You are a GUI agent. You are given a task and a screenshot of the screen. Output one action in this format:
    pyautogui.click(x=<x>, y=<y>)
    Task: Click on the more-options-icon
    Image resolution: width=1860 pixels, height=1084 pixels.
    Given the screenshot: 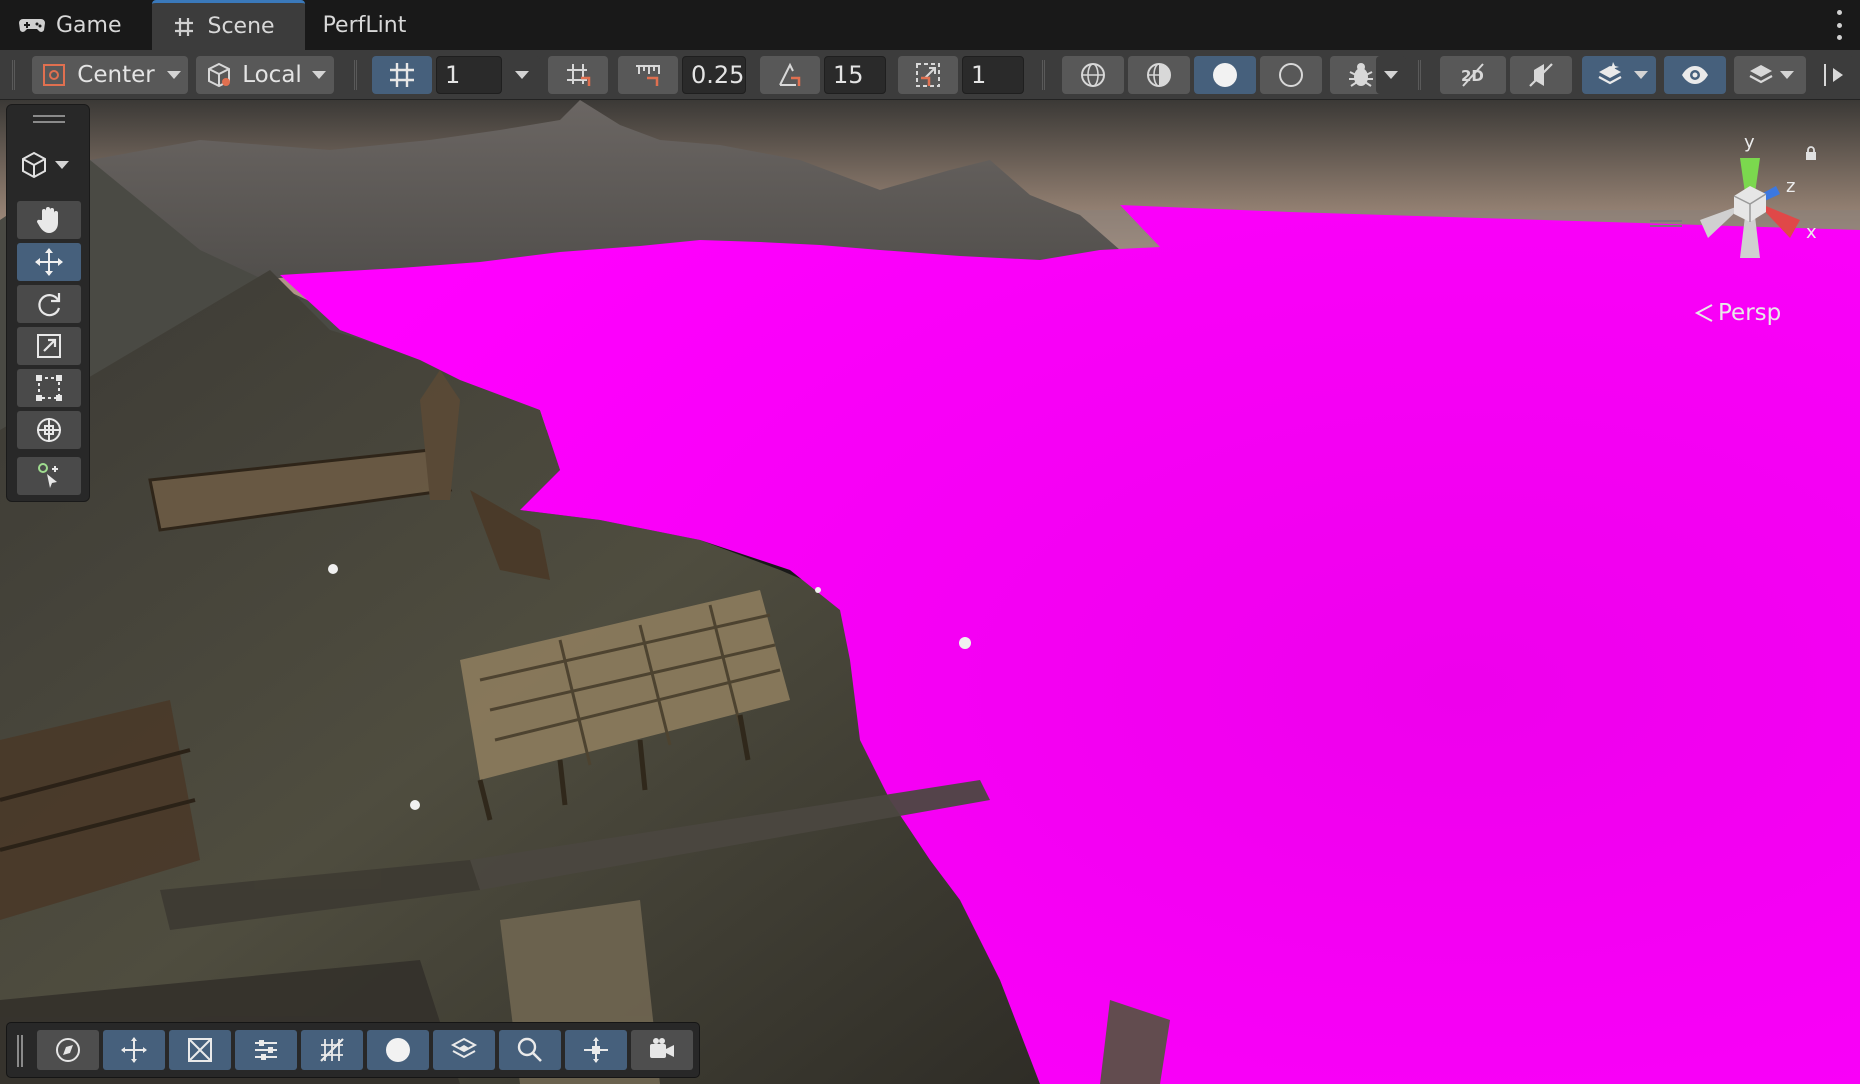 What is the action you would take?
    pyautogui.click(x=1839, y=25)
    